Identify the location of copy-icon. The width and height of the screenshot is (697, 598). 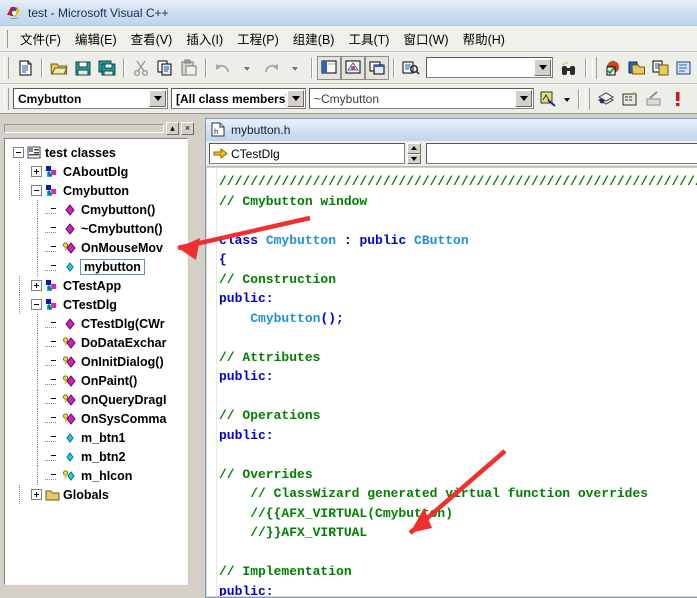
(165, 68).